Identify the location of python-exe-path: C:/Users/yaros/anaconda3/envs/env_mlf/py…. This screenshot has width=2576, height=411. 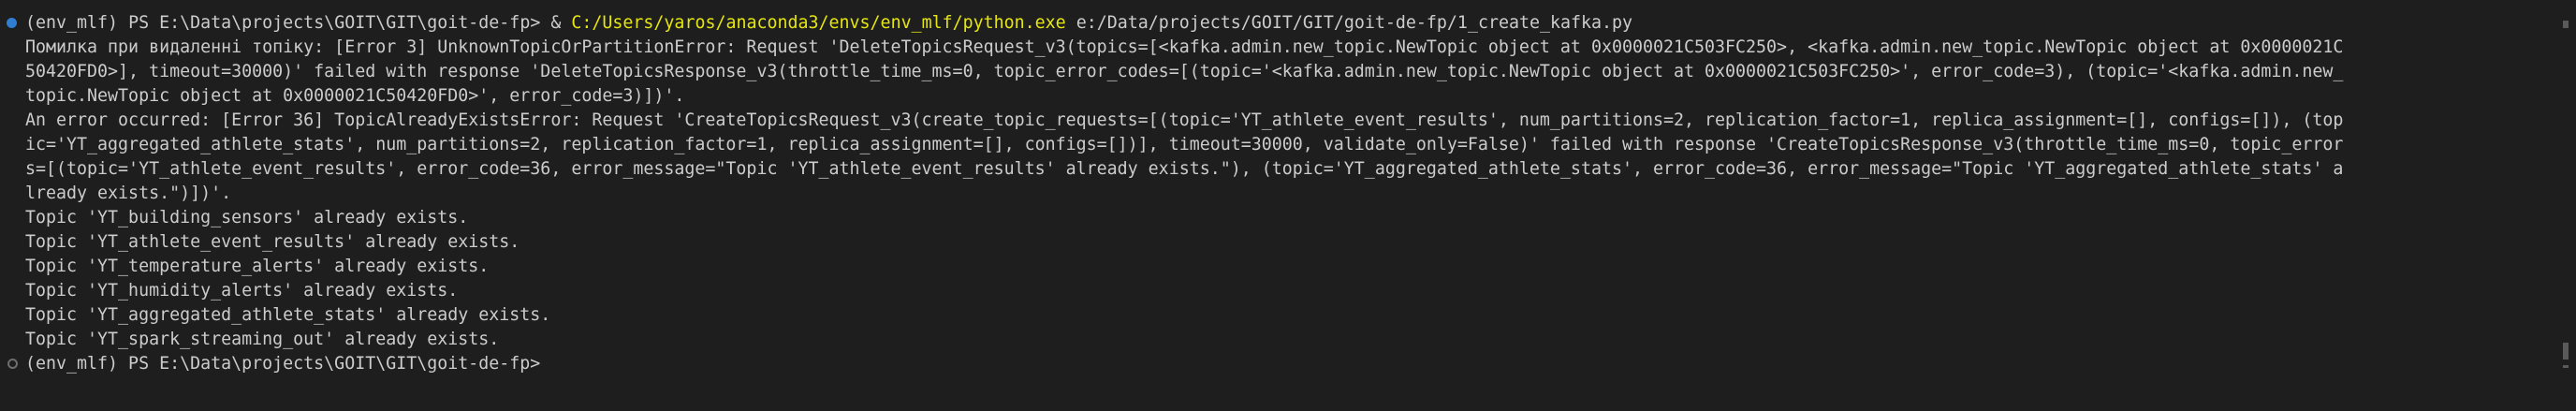
(818, 23).